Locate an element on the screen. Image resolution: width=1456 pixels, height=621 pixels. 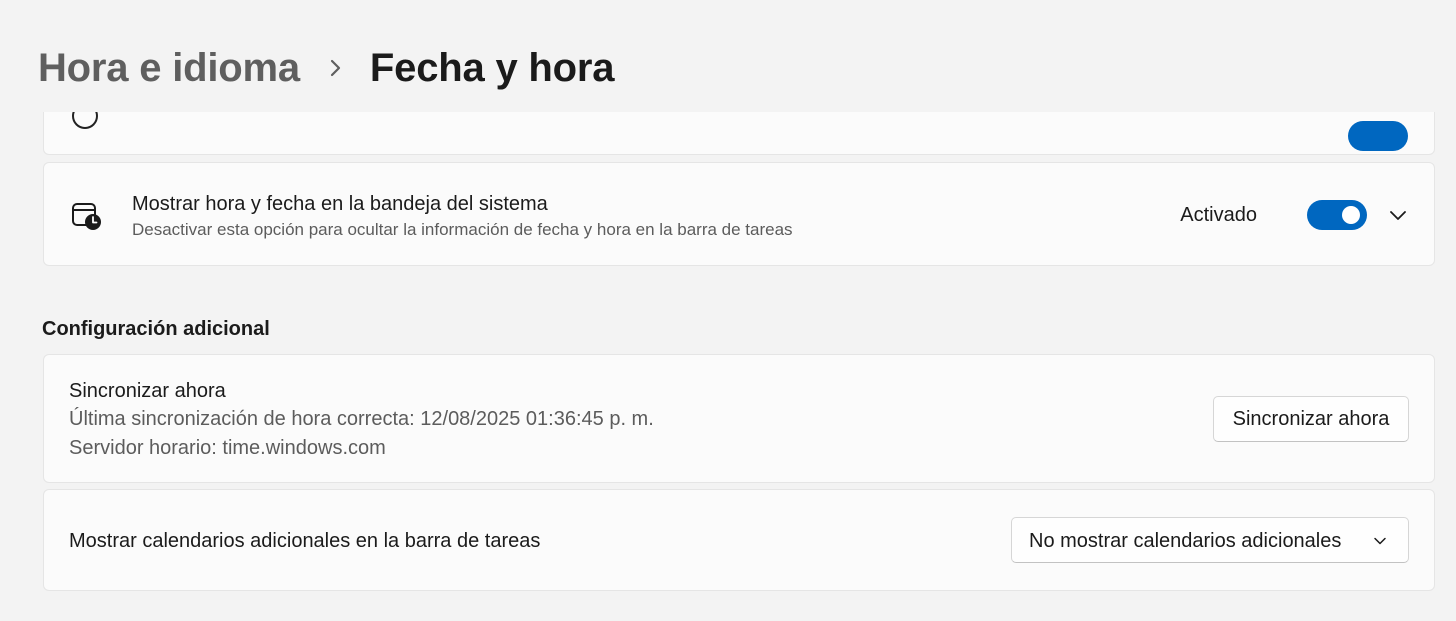
toggle-state-label: Activado is located at coordinates (1218, 215).